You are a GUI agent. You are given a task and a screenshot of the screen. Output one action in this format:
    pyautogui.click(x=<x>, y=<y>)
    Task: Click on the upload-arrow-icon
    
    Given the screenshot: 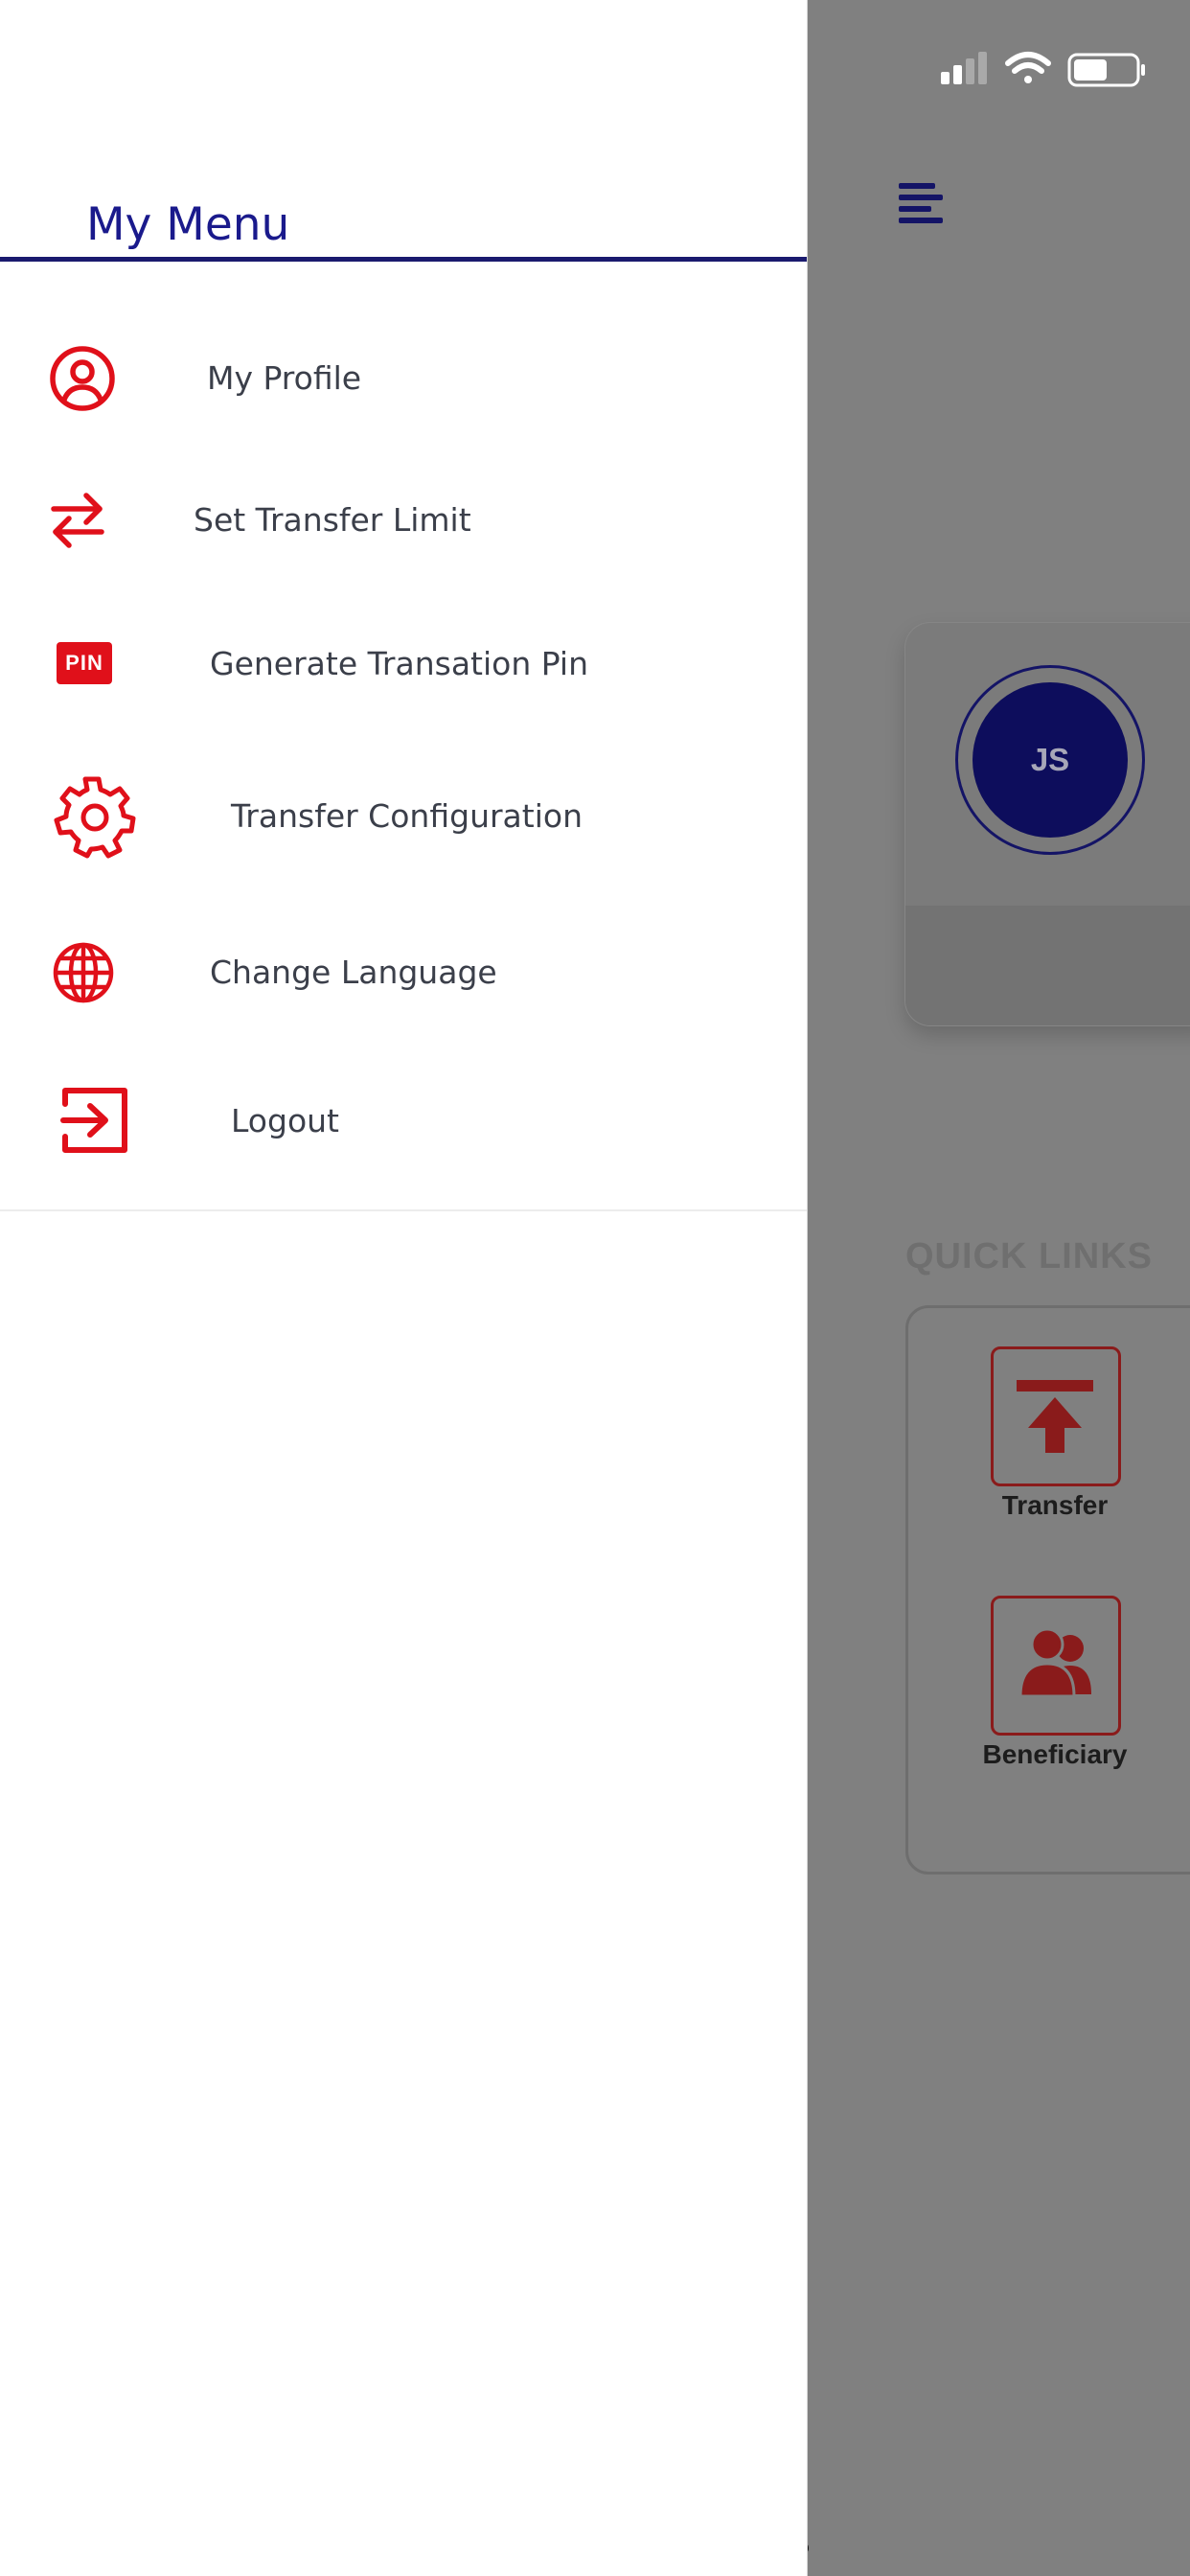 What is the action you would take?
    pyautogui.click(x=1055, y=1416)
    